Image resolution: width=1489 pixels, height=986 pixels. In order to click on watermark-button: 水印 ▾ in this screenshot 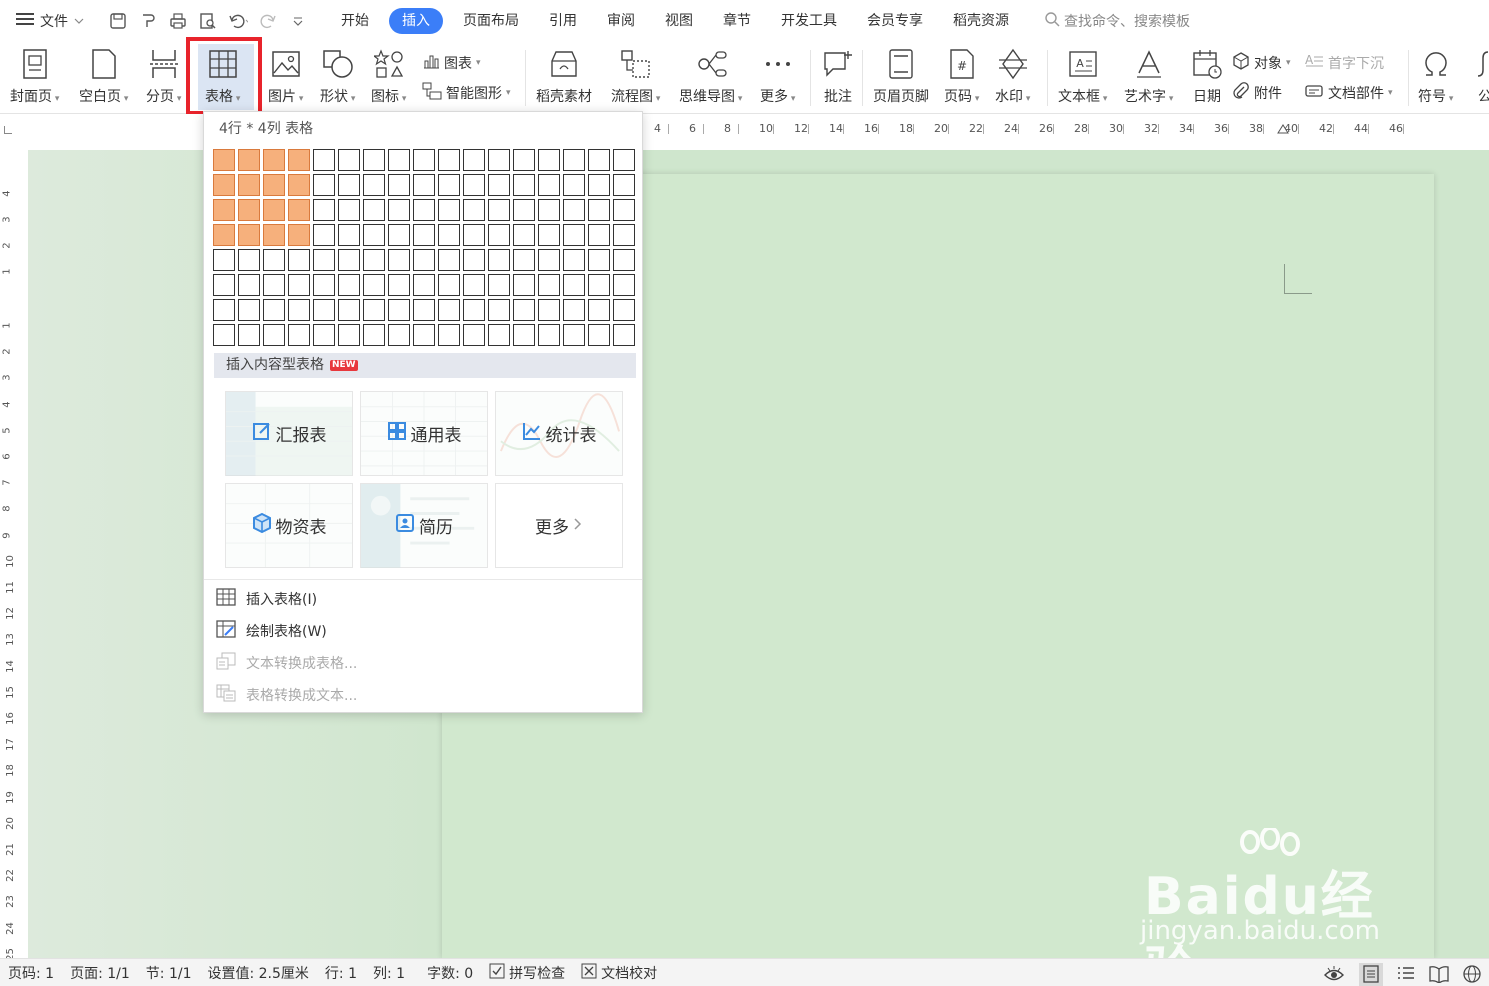, I will do `click(1012, 78)`.